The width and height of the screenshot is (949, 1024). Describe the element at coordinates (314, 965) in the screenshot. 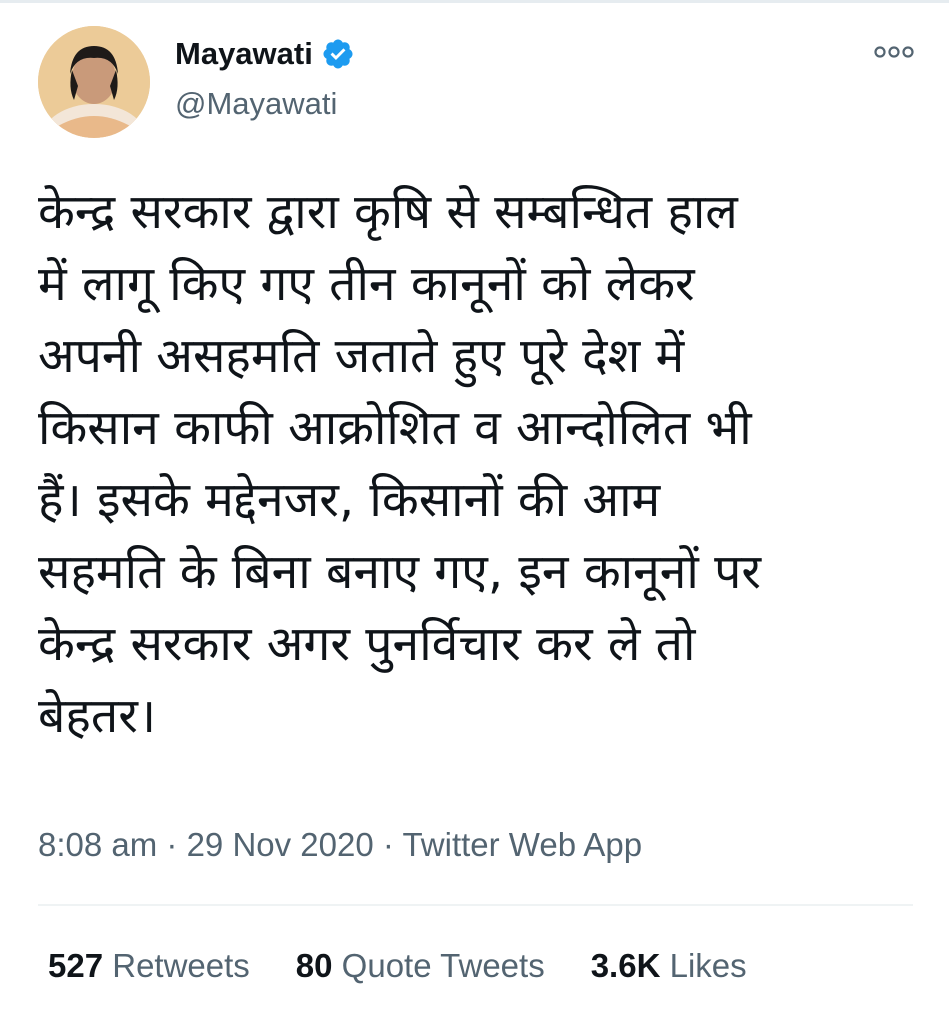

I see `quote-tweets-count: 80` at that location.